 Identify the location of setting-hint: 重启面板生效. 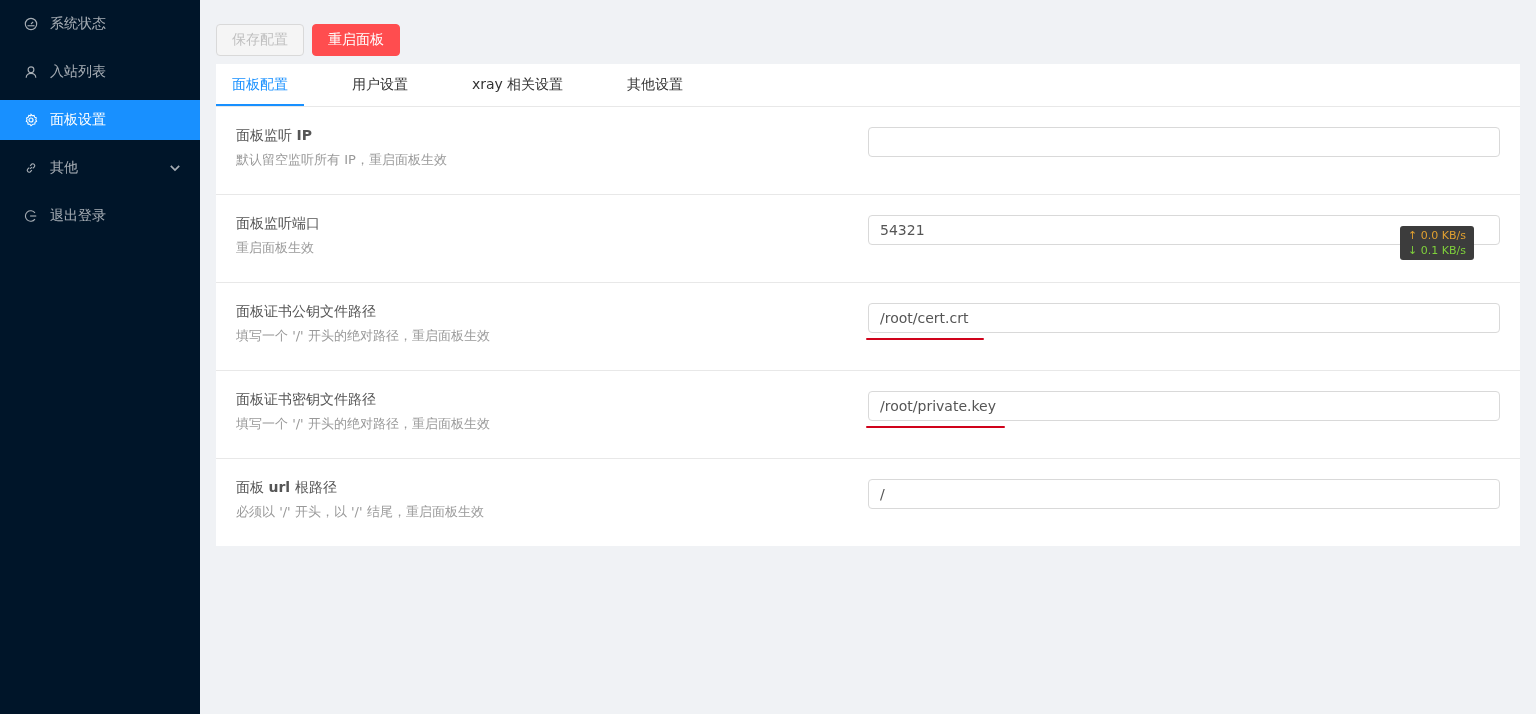
(275, 248).